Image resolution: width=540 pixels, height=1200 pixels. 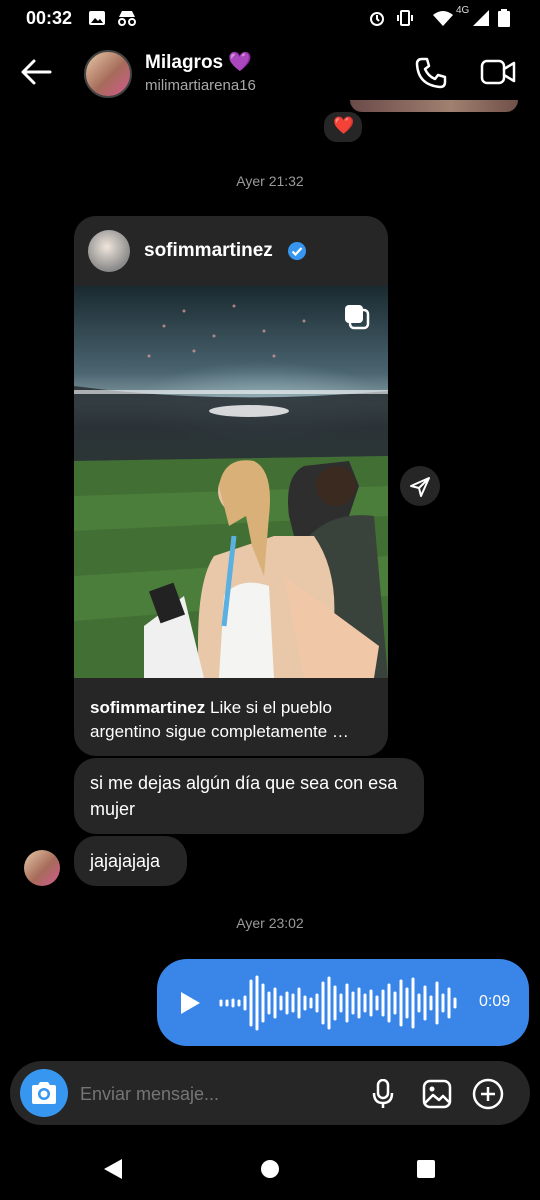 What do you see at coordinates (297, 251) in the screenshot?
I see `verified-badge-icon` at bounding box center [297, 251].